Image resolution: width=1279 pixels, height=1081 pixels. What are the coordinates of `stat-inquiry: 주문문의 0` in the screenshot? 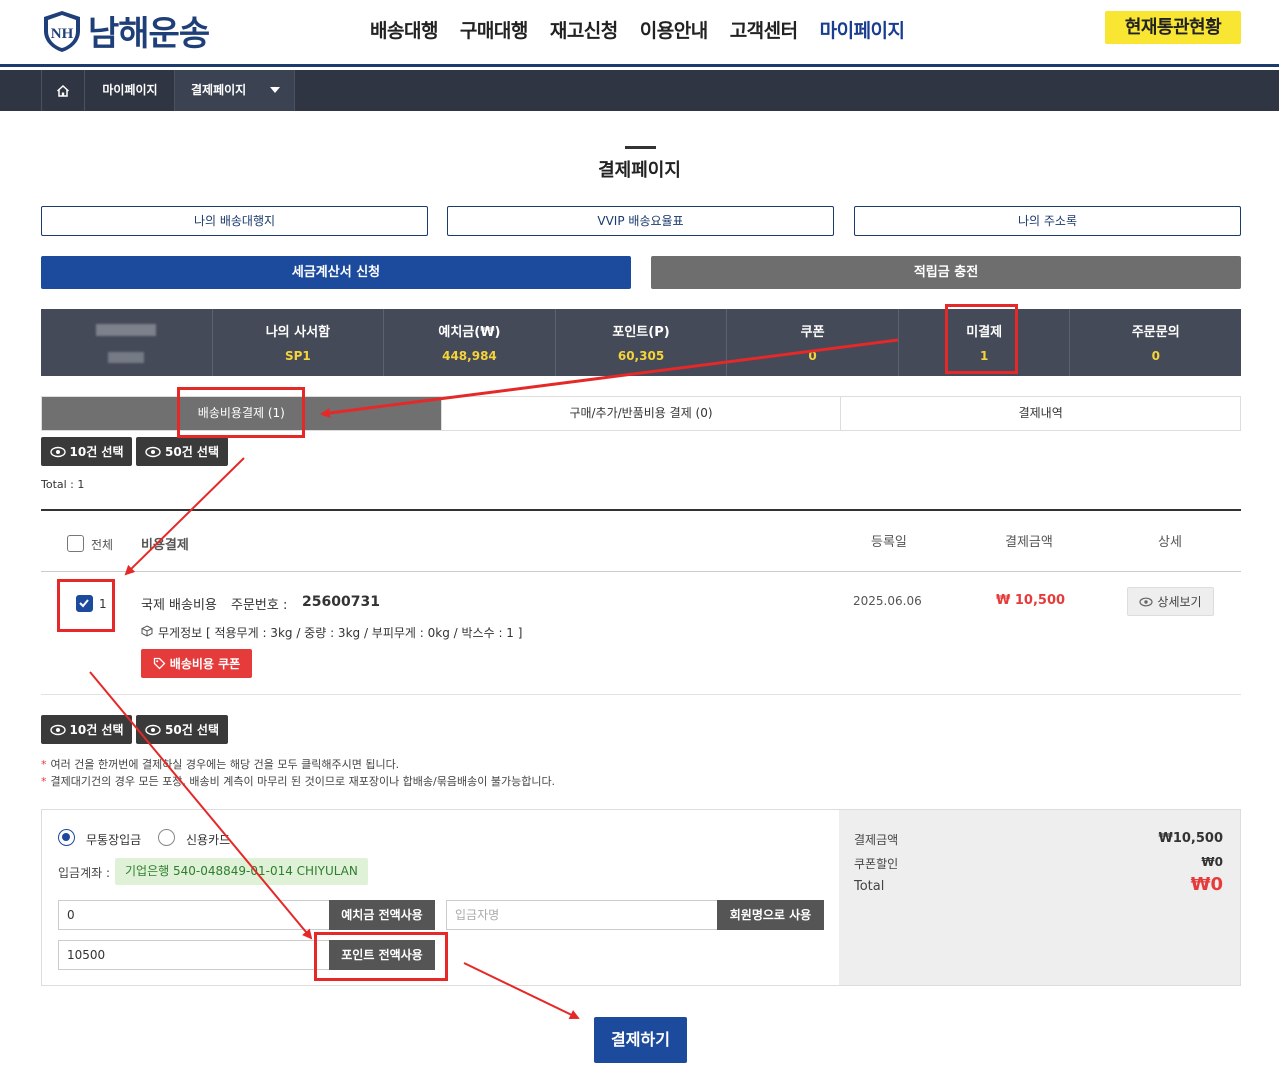 It's located at (1155, 342).